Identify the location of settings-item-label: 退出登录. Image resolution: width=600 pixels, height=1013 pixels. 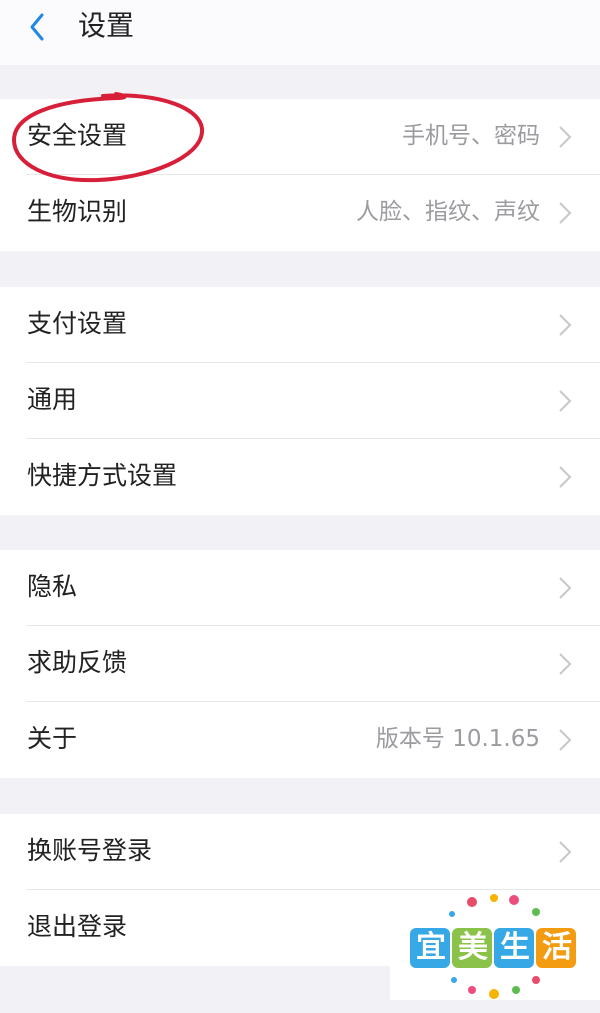
(77, 926).